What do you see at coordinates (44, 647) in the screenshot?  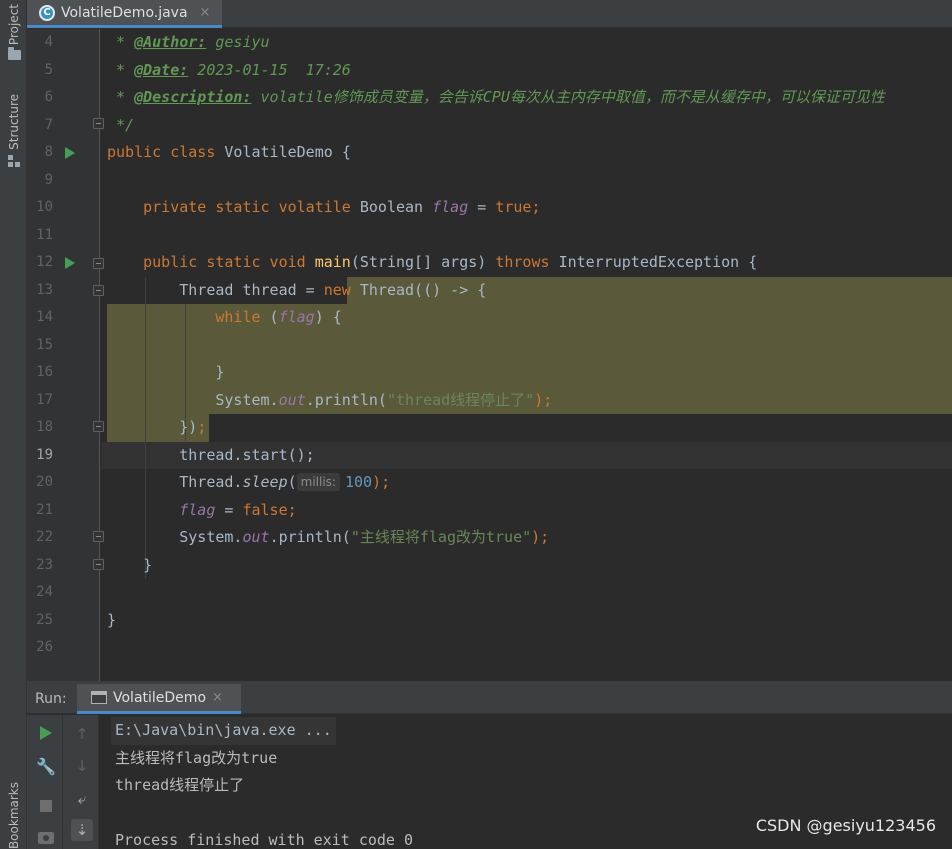 I see `line-number: 26` at bounding box center [44, 647].